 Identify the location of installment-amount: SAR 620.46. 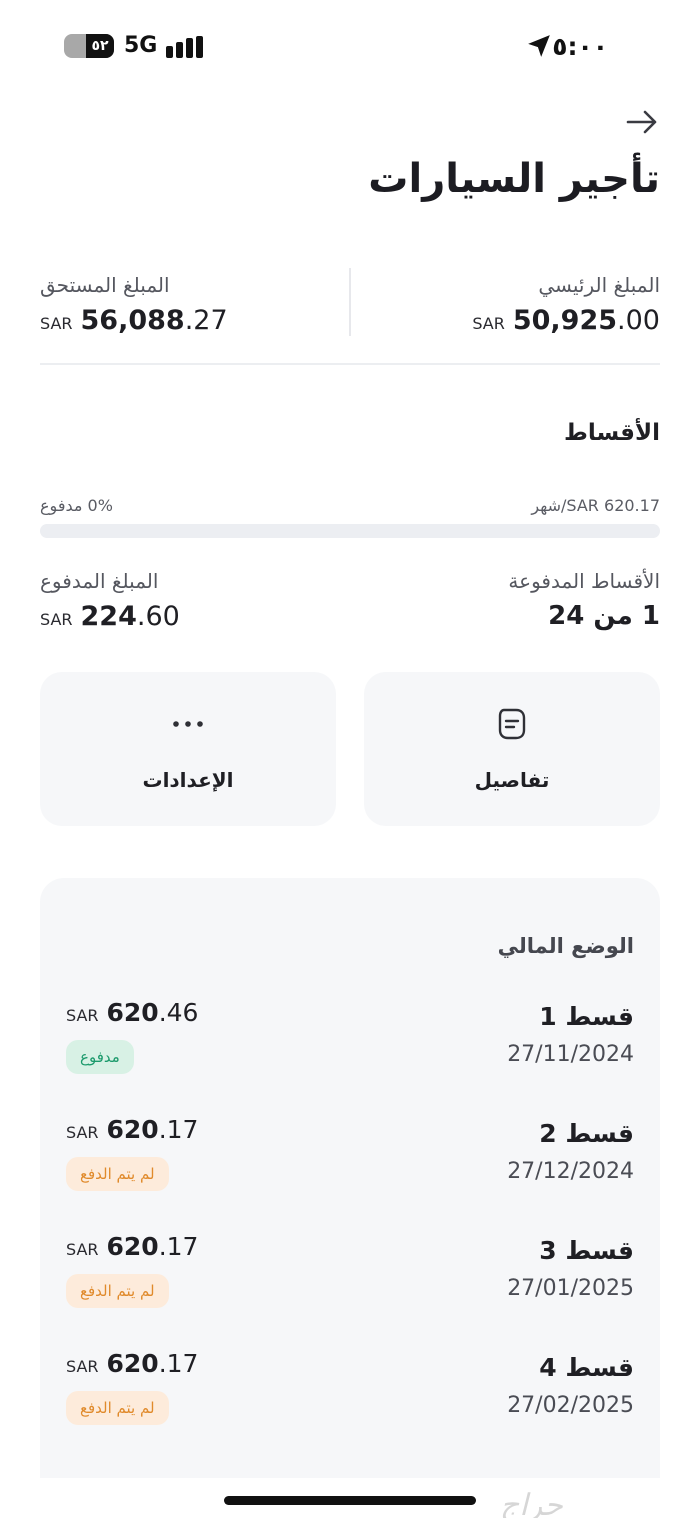
(132, 1012).